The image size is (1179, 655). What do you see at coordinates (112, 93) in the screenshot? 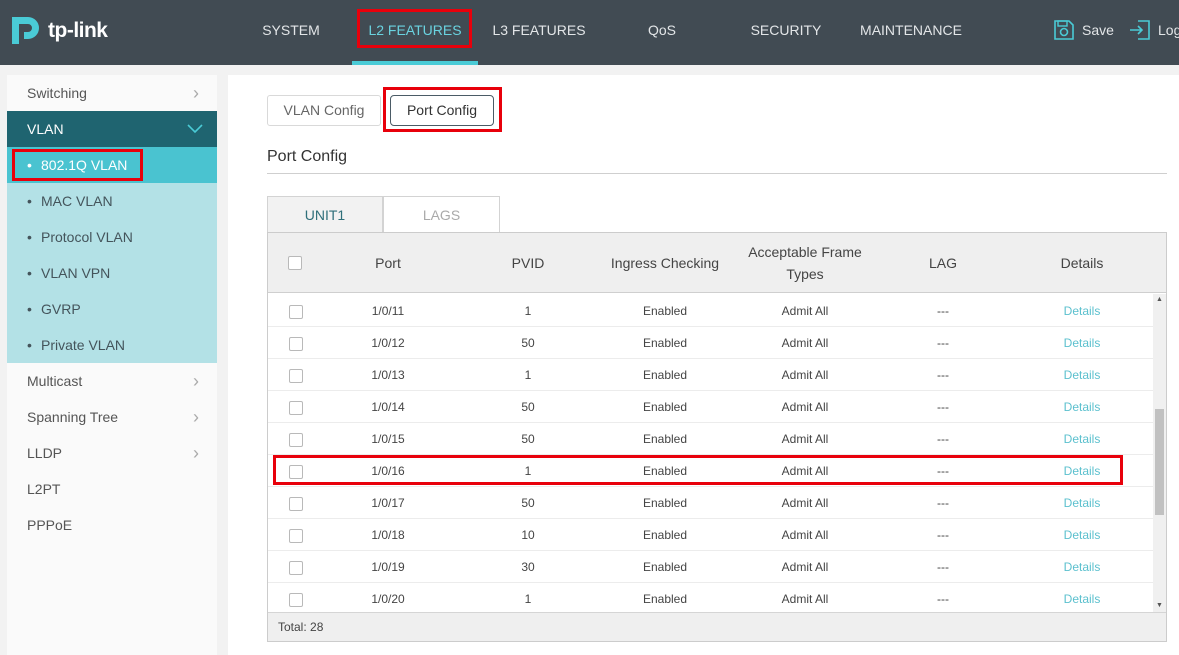
I see `sidebar-item-switching: Switching ›` at bounding box center [112, 93].